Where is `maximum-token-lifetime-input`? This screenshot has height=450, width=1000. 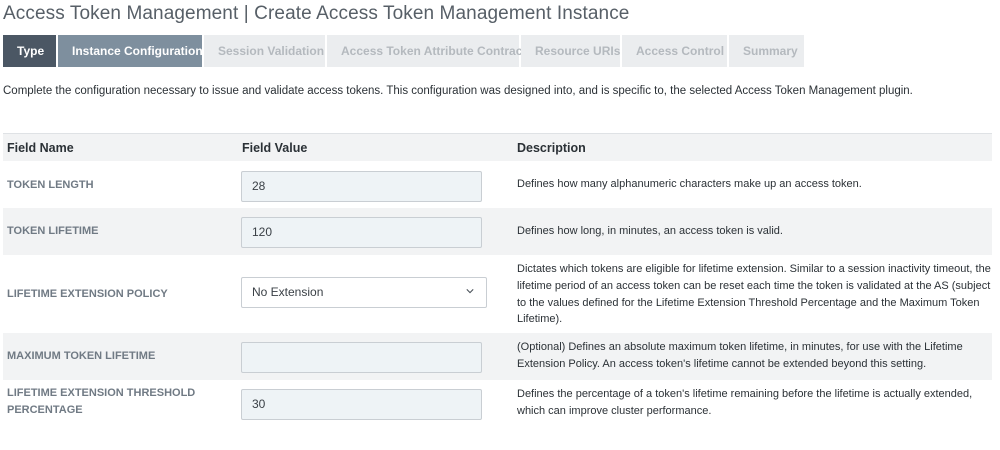
maximum-token-lifetime-input is located at coordinates (361, 357).